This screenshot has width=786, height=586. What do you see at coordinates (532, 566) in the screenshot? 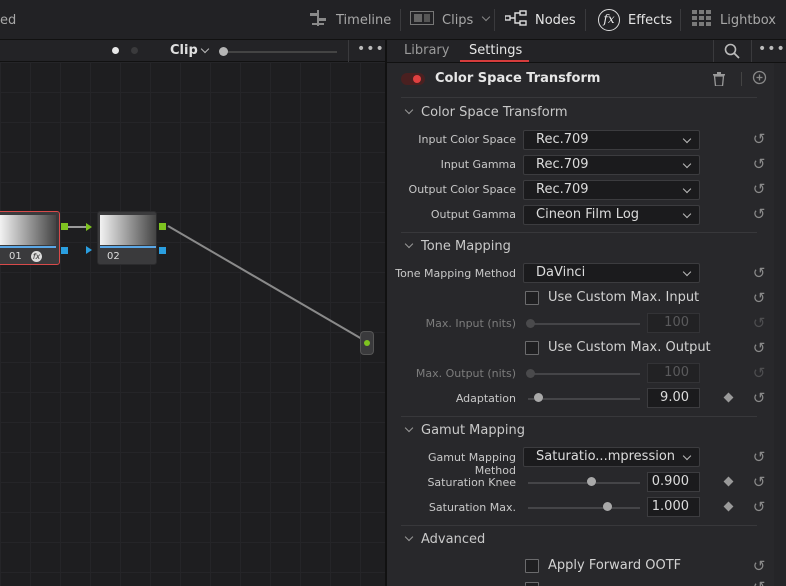
I see `apply-forward-ootf-checkbox` at bounding box center [532, 566].